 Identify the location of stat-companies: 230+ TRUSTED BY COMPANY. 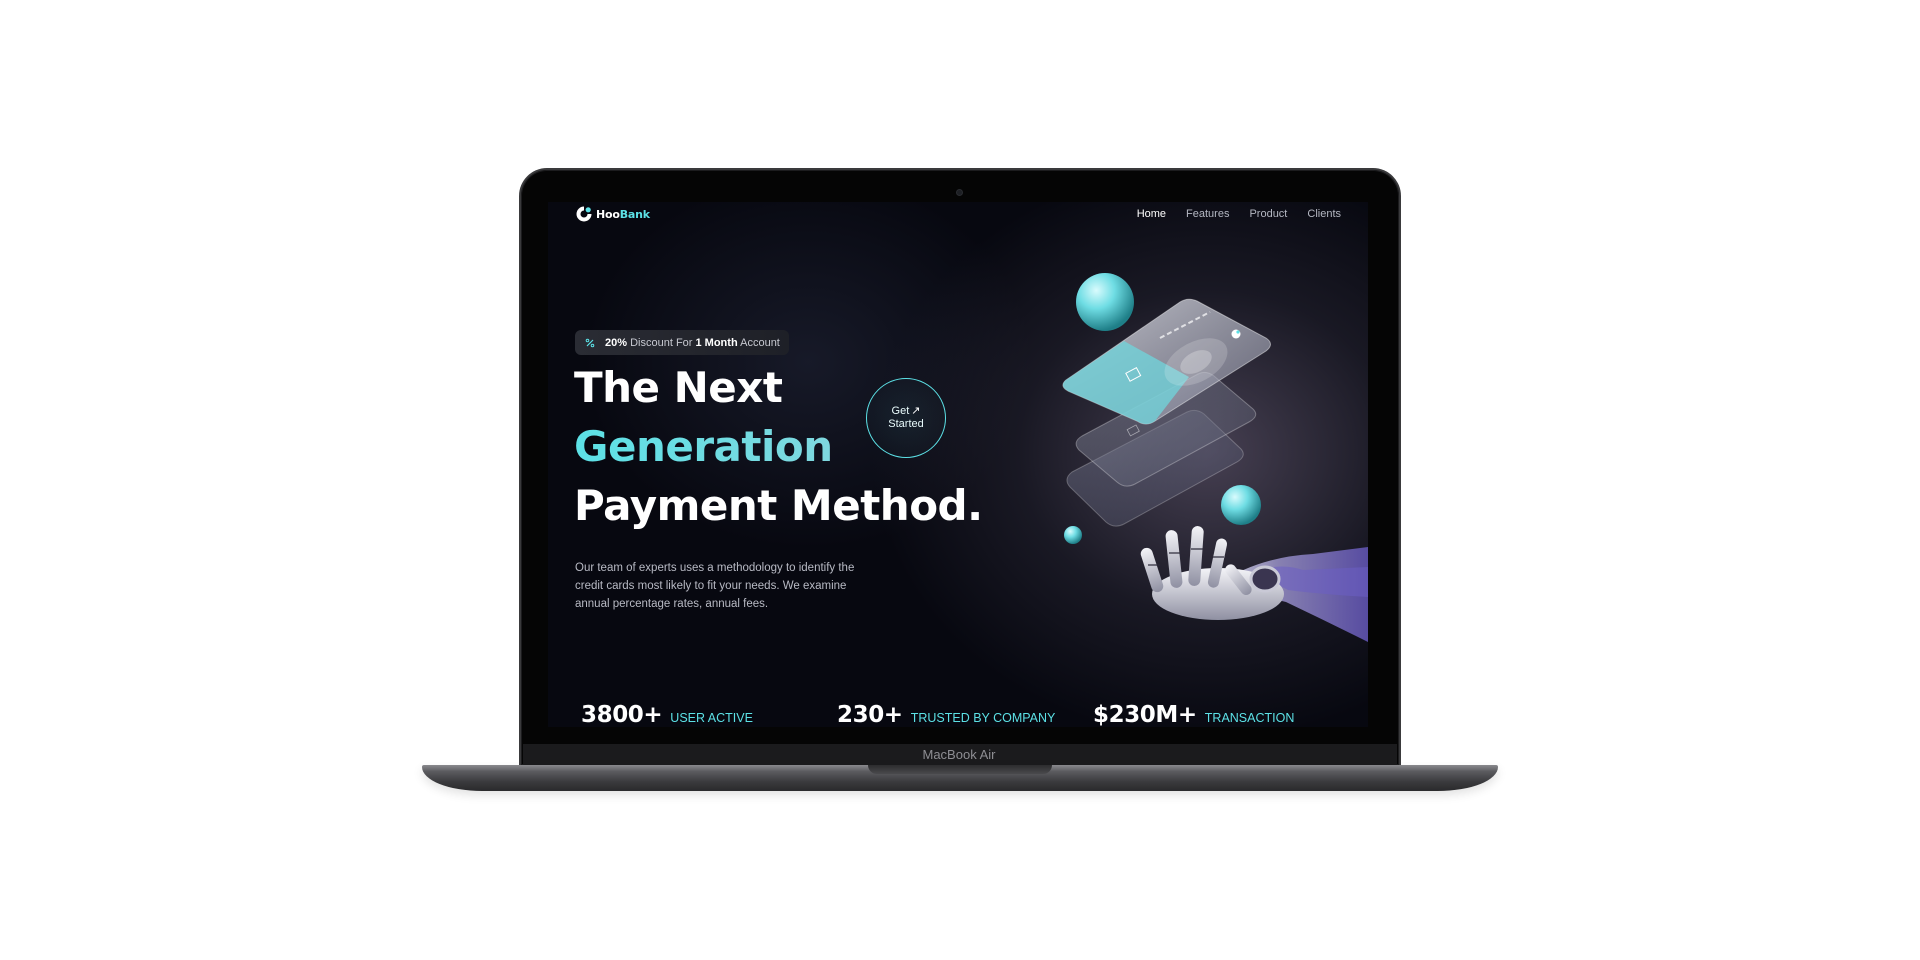
(946, 714).